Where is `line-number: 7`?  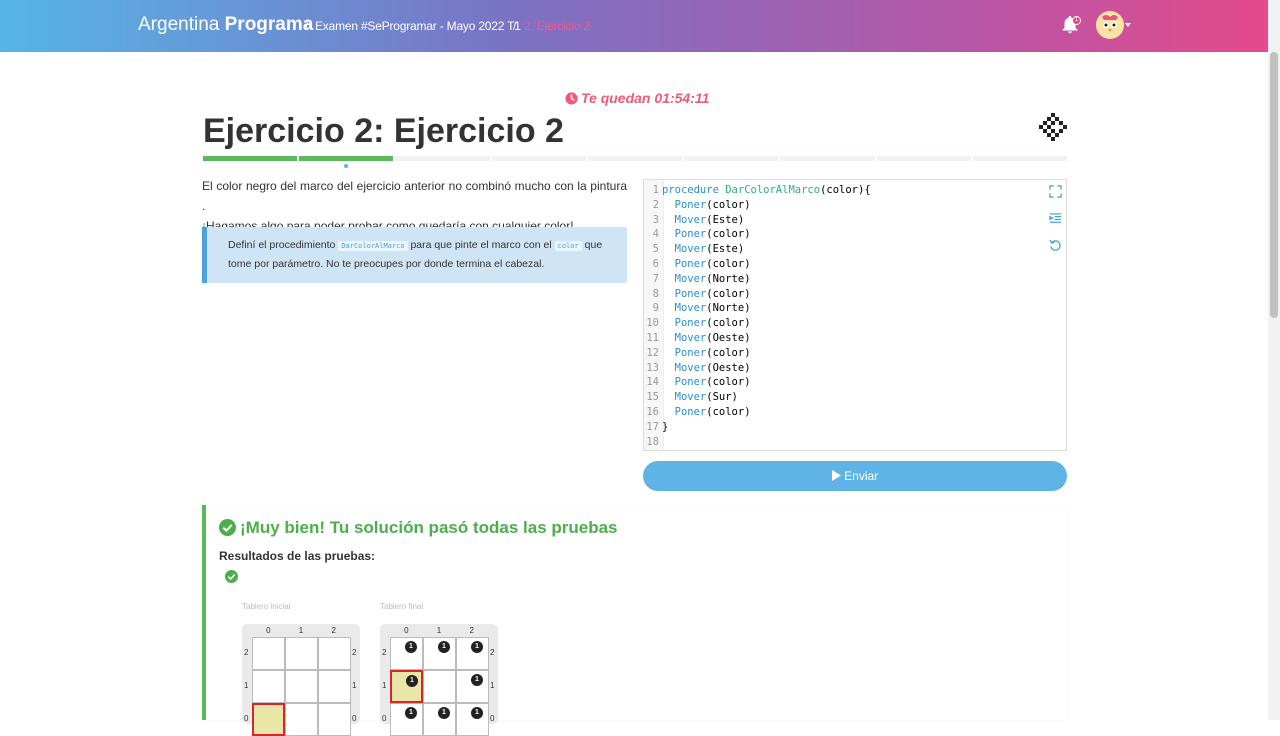 line-number: 7 is located at coordinates (655, 278).